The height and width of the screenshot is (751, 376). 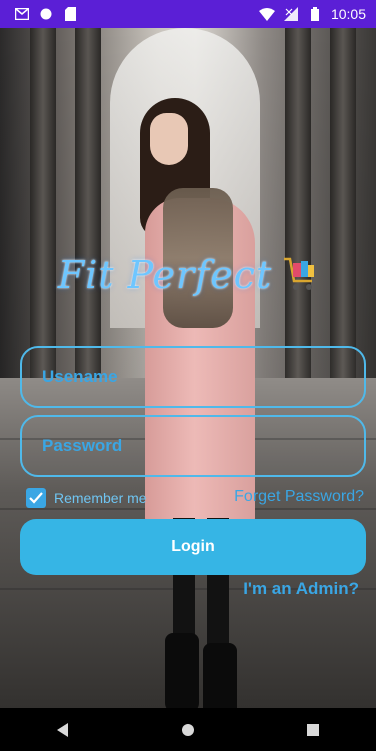 I want to click on remember-checkbox, so click(x=36, y=498).